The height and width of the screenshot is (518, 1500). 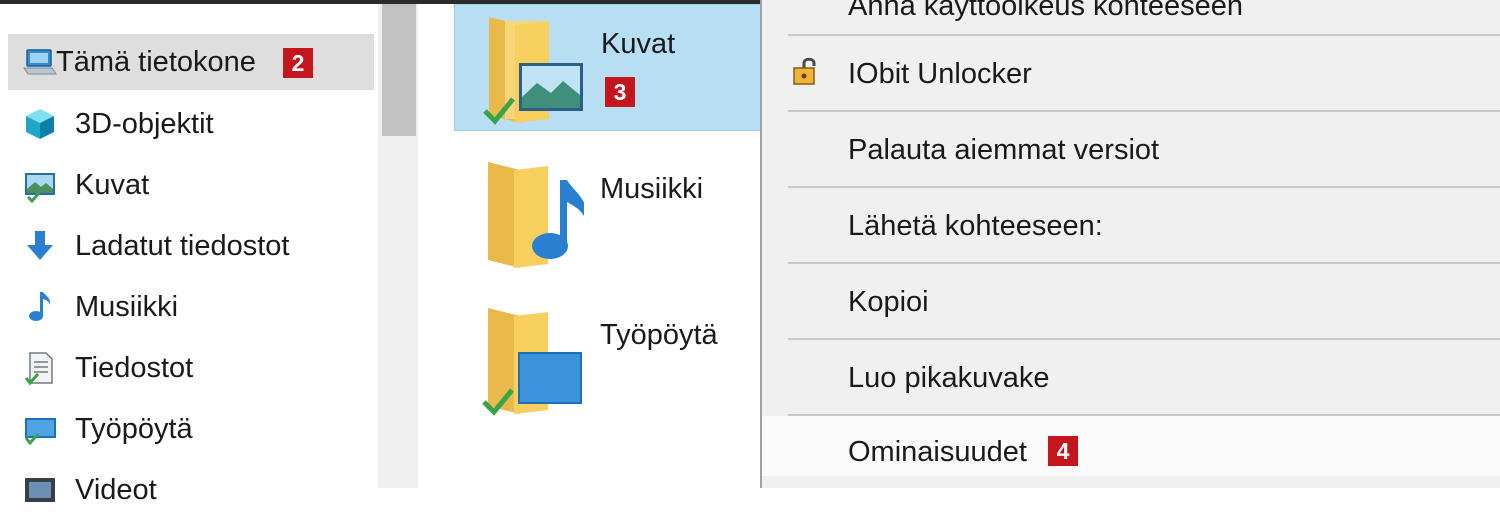 I want to click on download-arrow-icon, so click(x=40, y=246).